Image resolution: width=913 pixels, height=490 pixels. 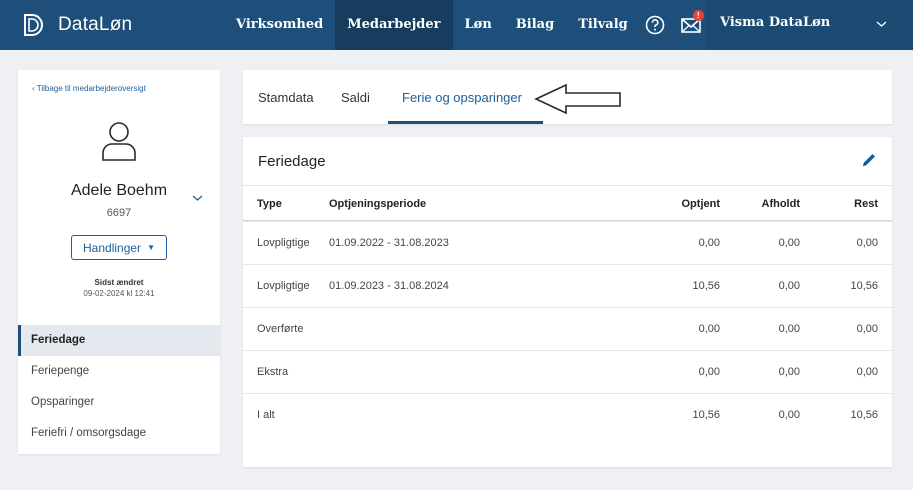 What do you see at coordinates (286, 97) in the screenshot?
I see `tab-stamdata: Stamdata` at bounding box center [286, 97].